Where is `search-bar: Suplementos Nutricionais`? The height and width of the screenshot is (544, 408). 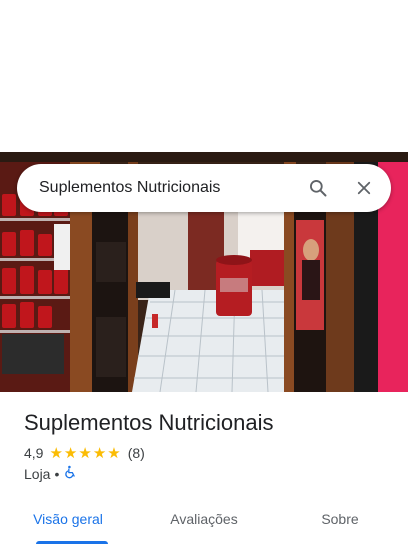
search-bar: Suplementos Nutricionais is located at coordinates (204, 188).